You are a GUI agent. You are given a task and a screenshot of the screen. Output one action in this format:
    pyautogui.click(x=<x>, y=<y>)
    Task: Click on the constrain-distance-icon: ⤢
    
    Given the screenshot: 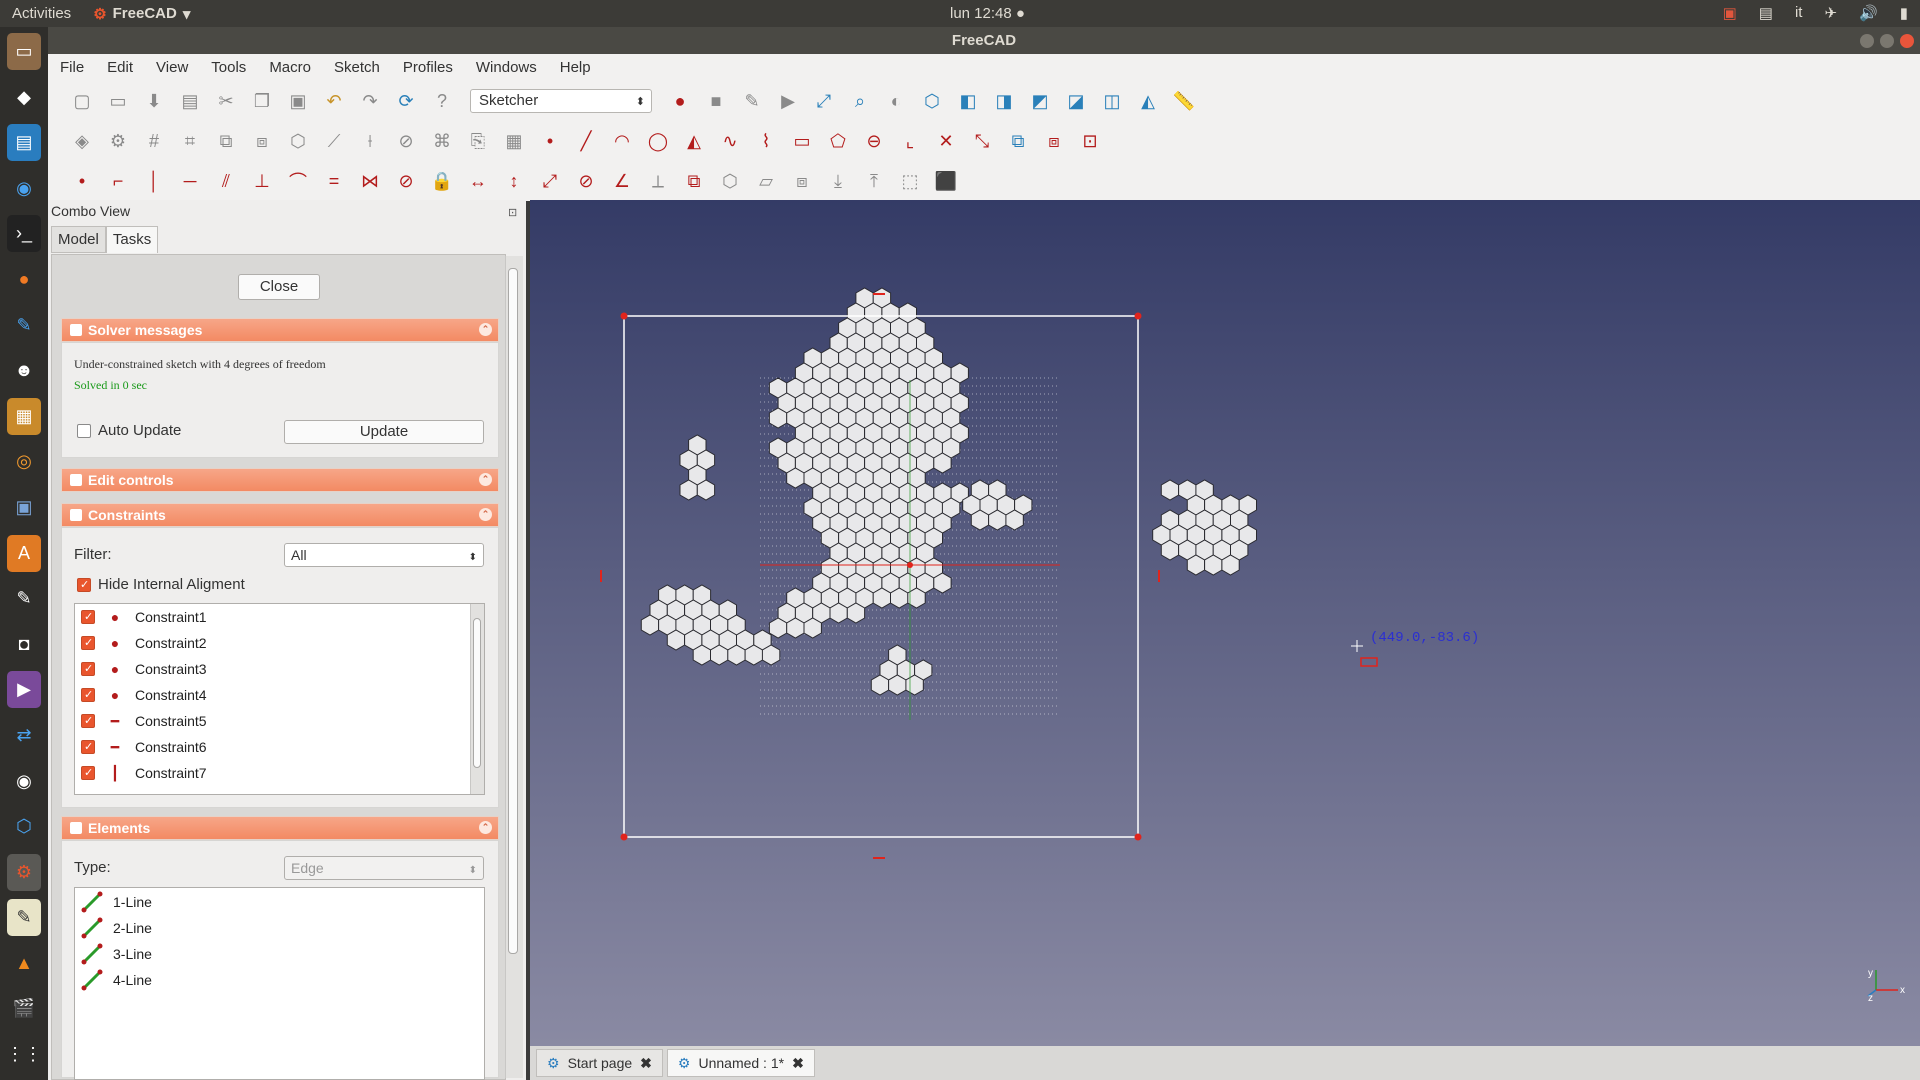 What is the action you would take?
    pyautogui.click(x=550, y=181)
    